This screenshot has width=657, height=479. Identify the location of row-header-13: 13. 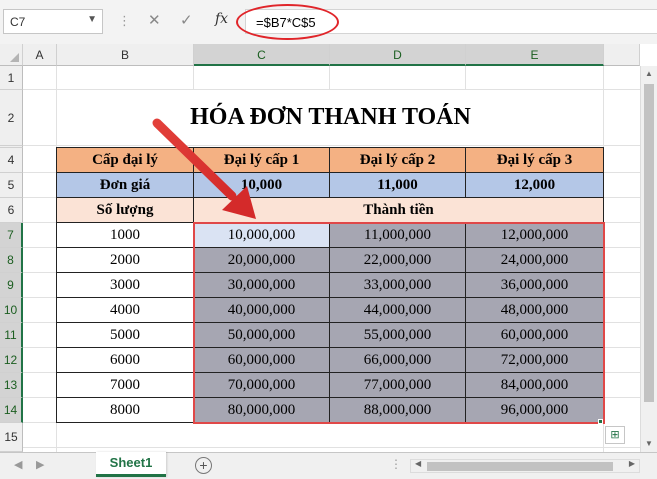
(11, 385).